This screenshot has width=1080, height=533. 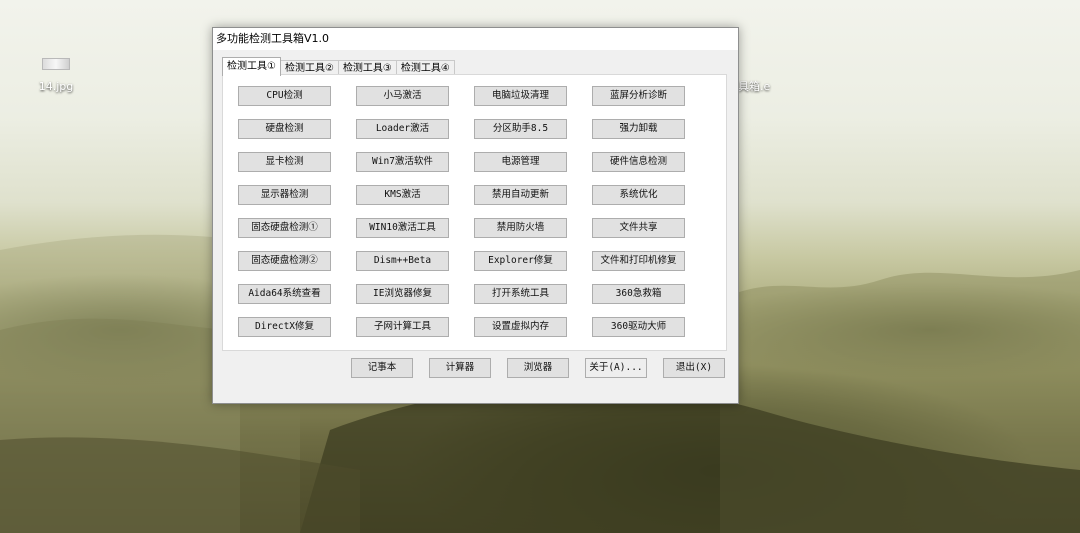 What do you see at coordinates (475, 39) in the screenshot?
I see `window-title: 多功能检测工具箱V1.0` at bounding box center [475, 39].